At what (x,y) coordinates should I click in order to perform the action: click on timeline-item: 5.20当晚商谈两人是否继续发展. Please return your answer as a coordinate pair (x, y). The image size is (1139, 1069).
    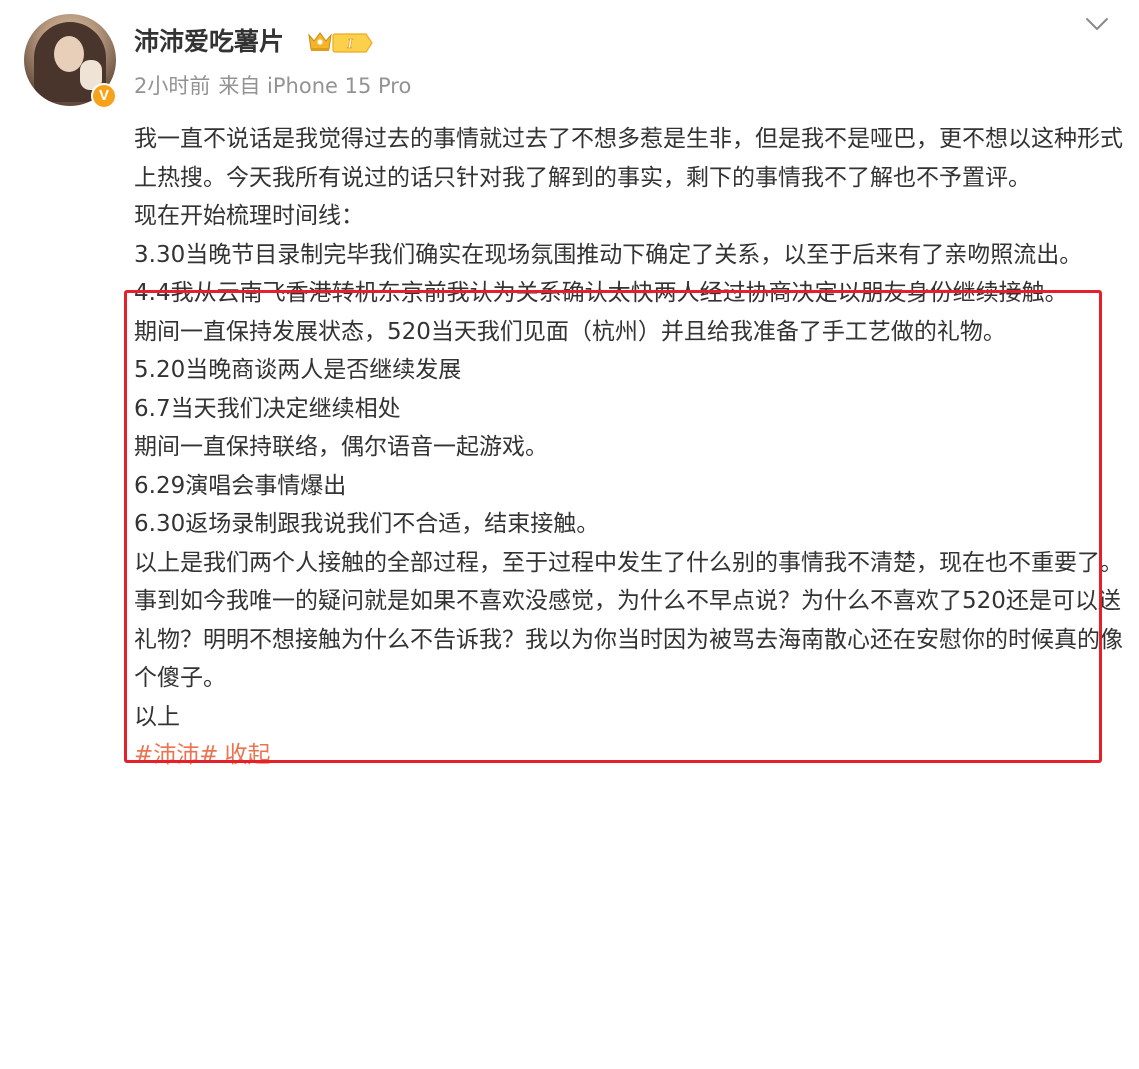
    Looking at the image, I should click on (298, 370).